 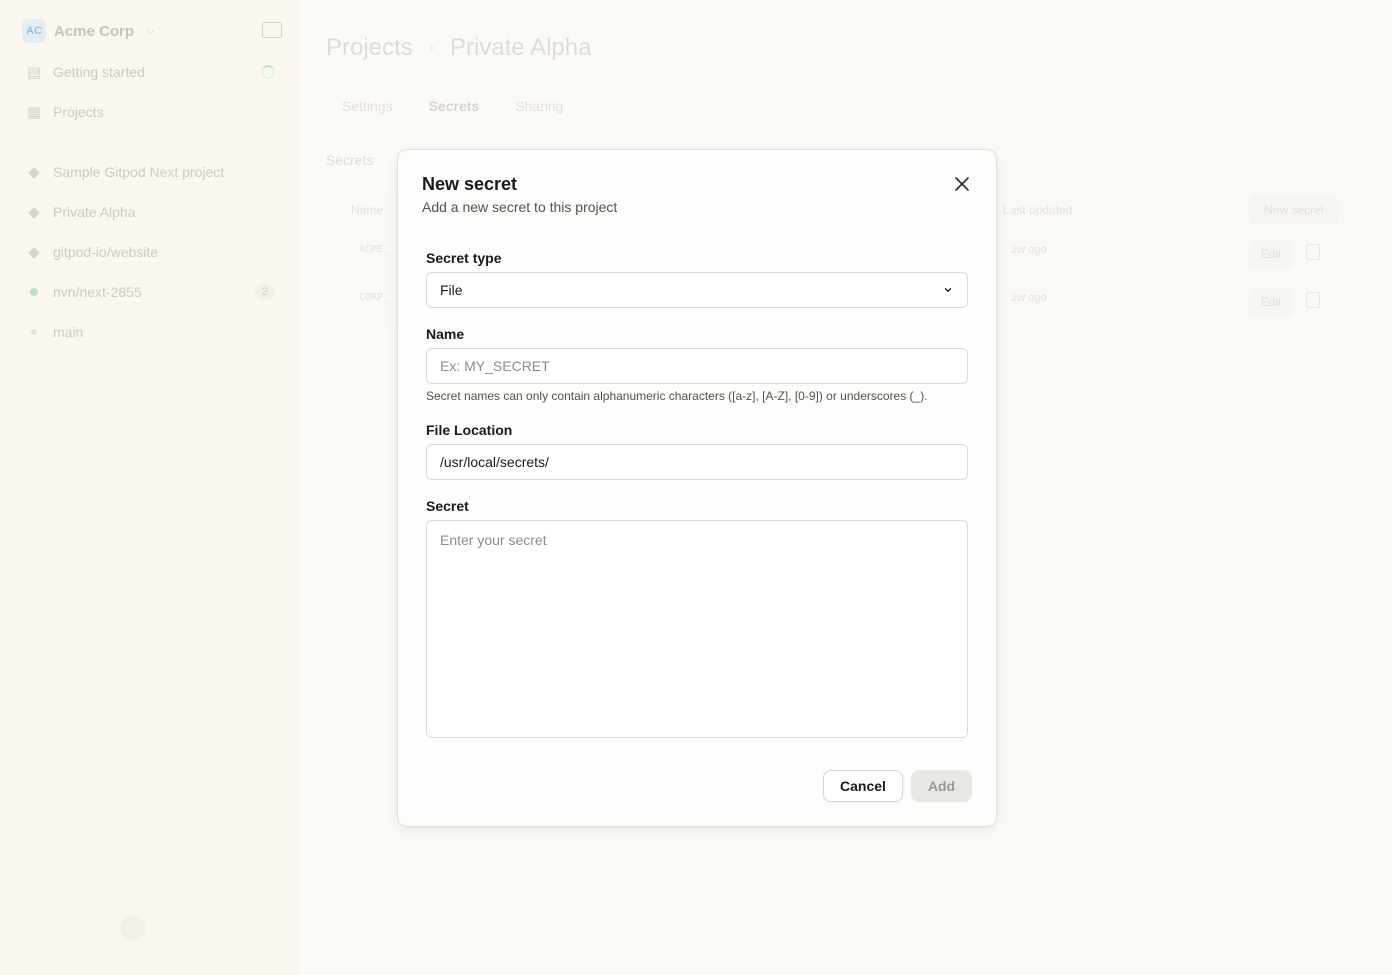 I want to click on close-button, so click(x=962, y=184).